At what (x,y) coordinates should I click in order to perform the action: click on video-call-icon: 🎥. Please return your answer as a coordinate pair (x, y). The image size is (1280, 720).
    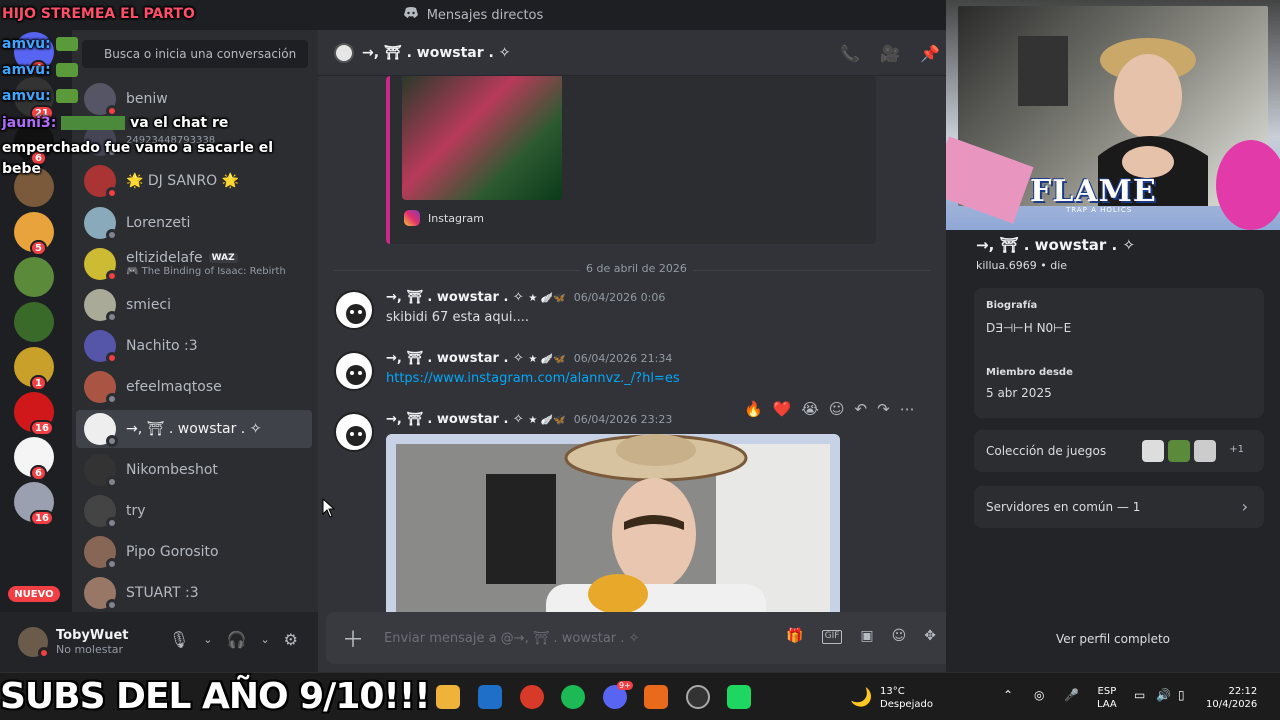
    Looking at the image, I should click on (890, 53).